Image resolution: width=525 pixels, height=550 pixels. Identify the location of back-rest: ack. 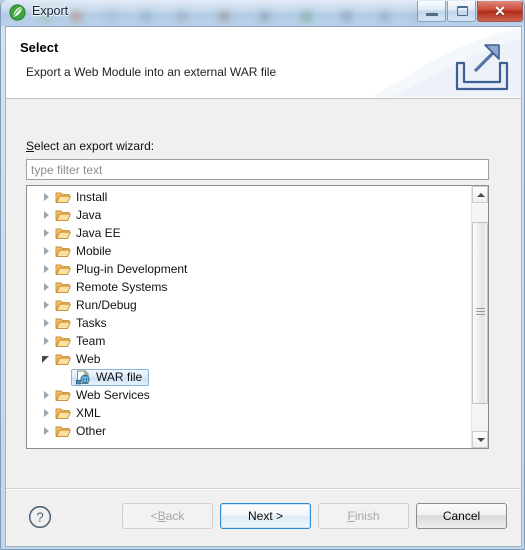
(175, 516).